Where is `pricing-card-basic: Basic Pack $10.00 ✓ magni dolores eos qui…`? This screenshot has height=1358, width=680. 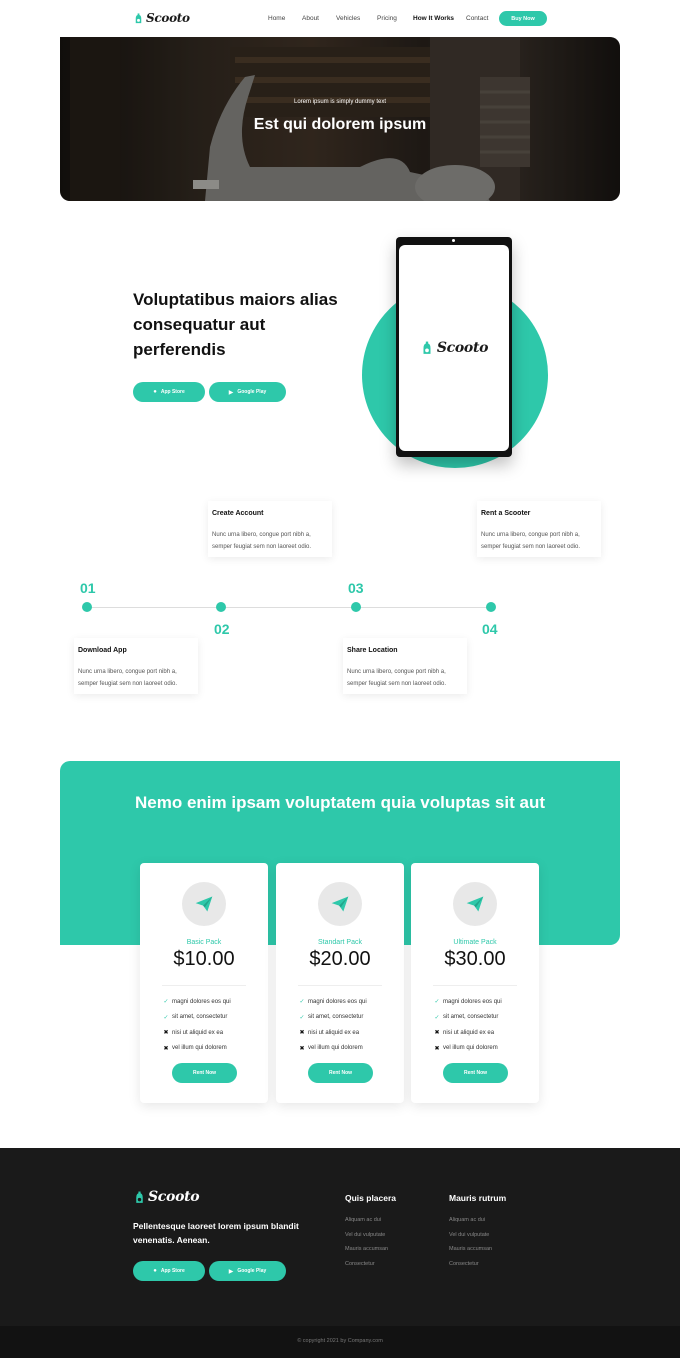
pricing-card-basic: Basic Pack $10.00 ✓ magni dolores eos qui… is located at coordinates (204, 983).